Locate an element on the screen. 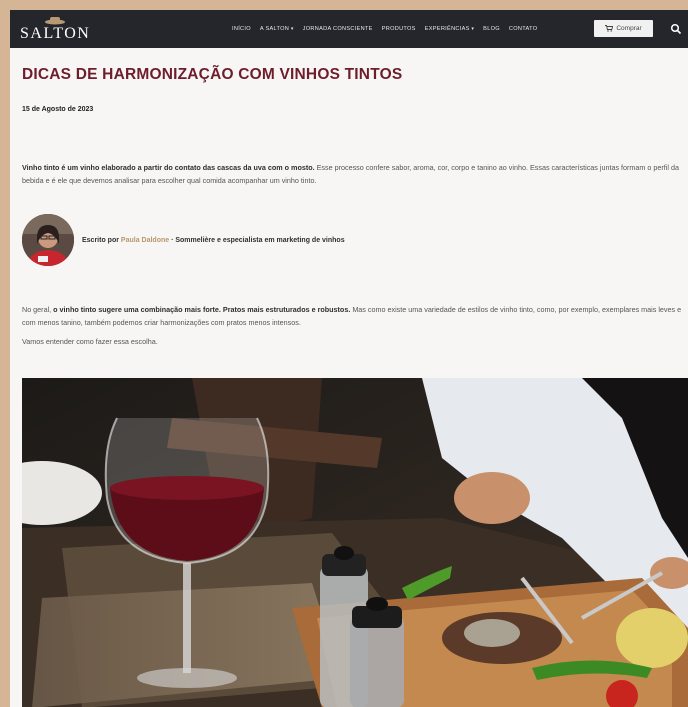 The image size is (688, 707). nav-item-3: PRODUTOS is located at coordinates (399, 29).